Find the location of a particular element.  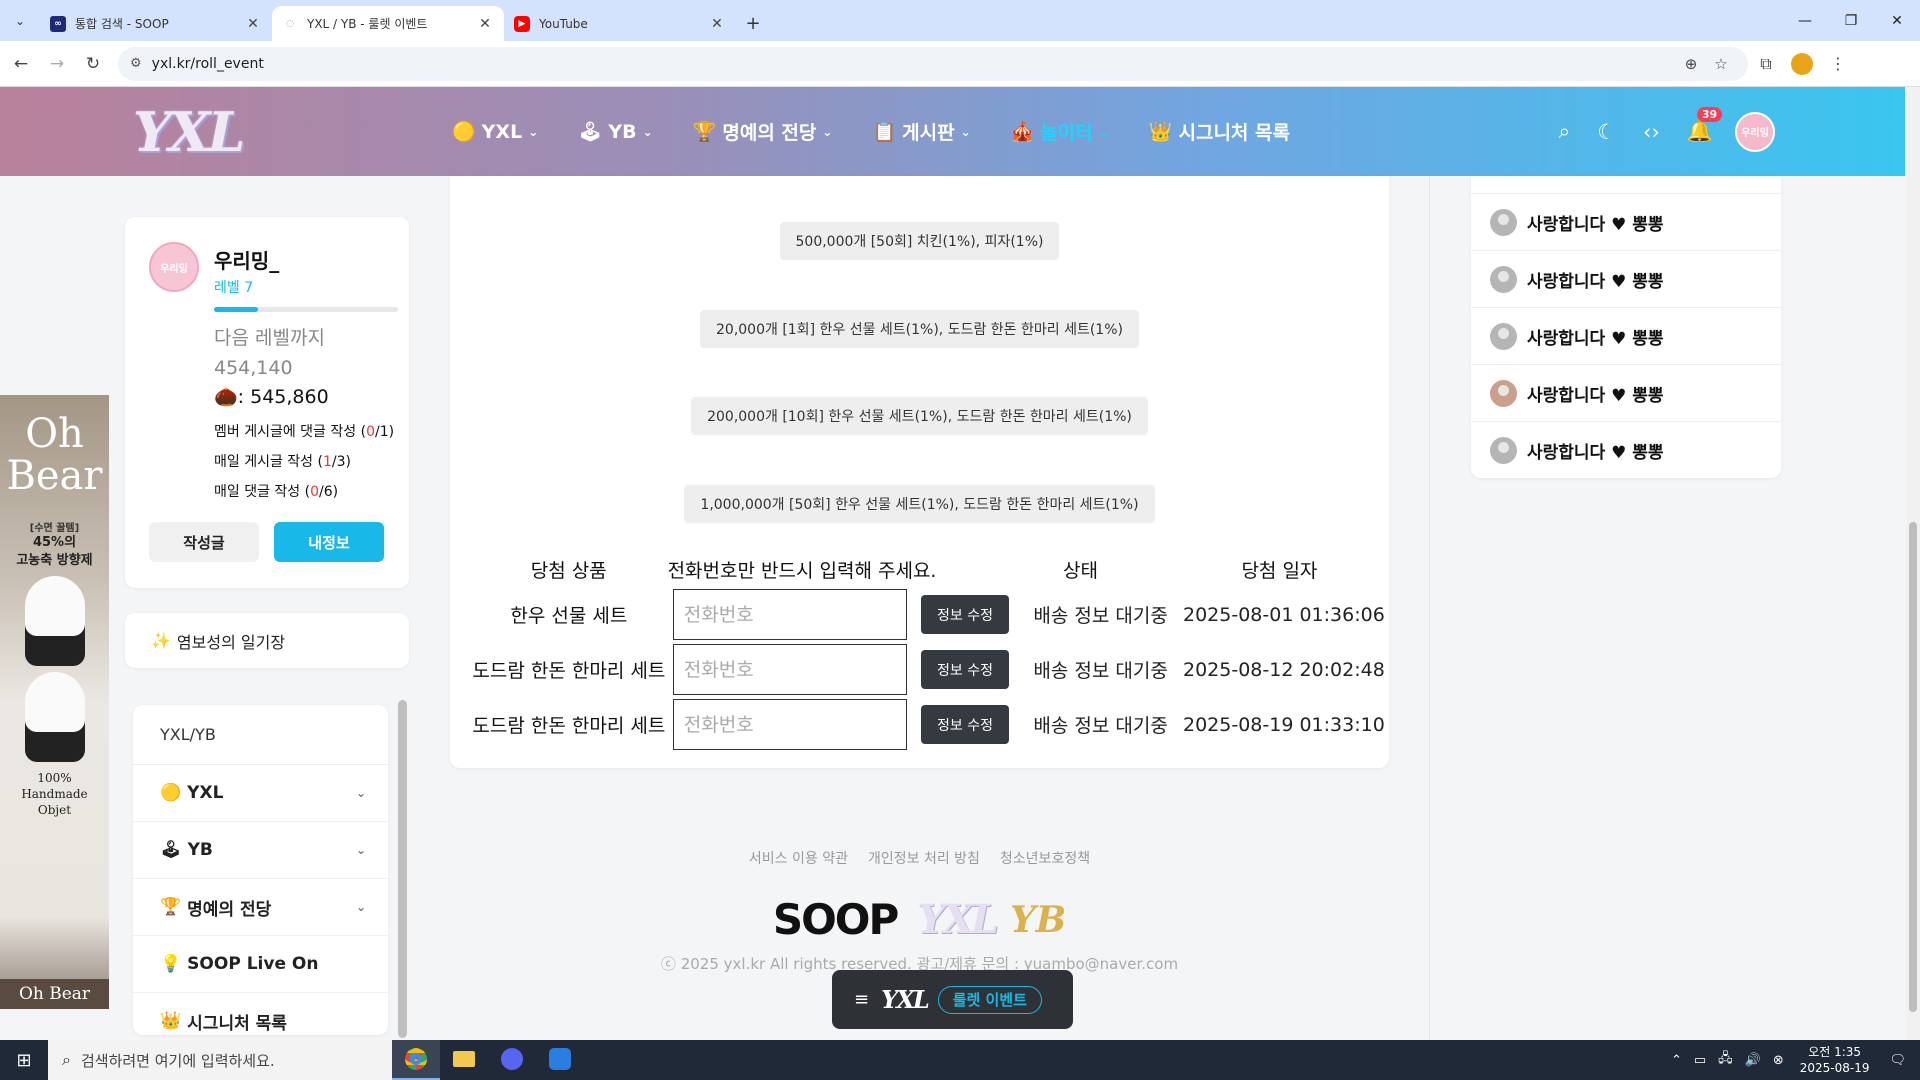

notification-center-icon: 🗨 is located at coordinates (1897, 1060).